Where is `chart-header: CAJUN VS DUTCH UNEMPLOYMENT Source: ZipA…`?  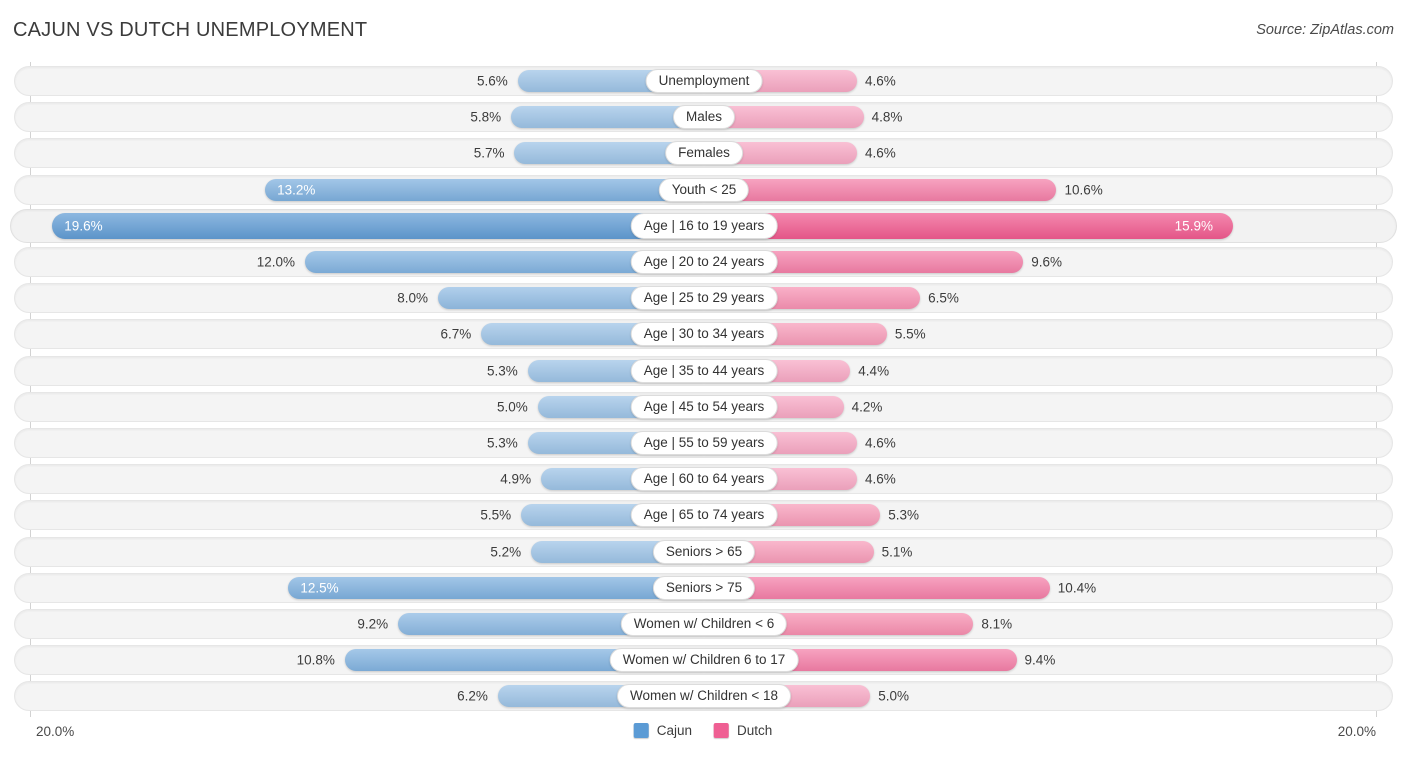 chart-header: CAJUN VS DUTCH UNEMPLOYMENT Source: ZipA… is located at coordinates (703, 31).